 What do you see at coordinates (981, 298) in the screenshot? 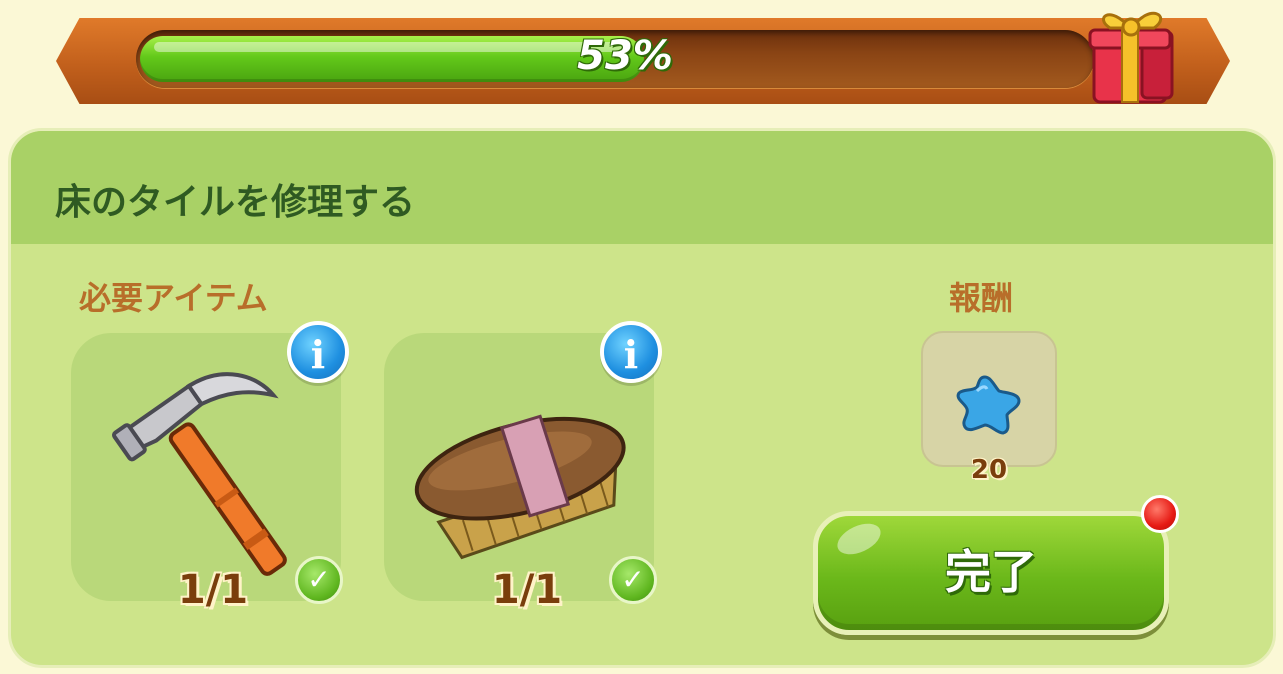
I see `reward-label: 報酬` at bounding box center [981, 298].